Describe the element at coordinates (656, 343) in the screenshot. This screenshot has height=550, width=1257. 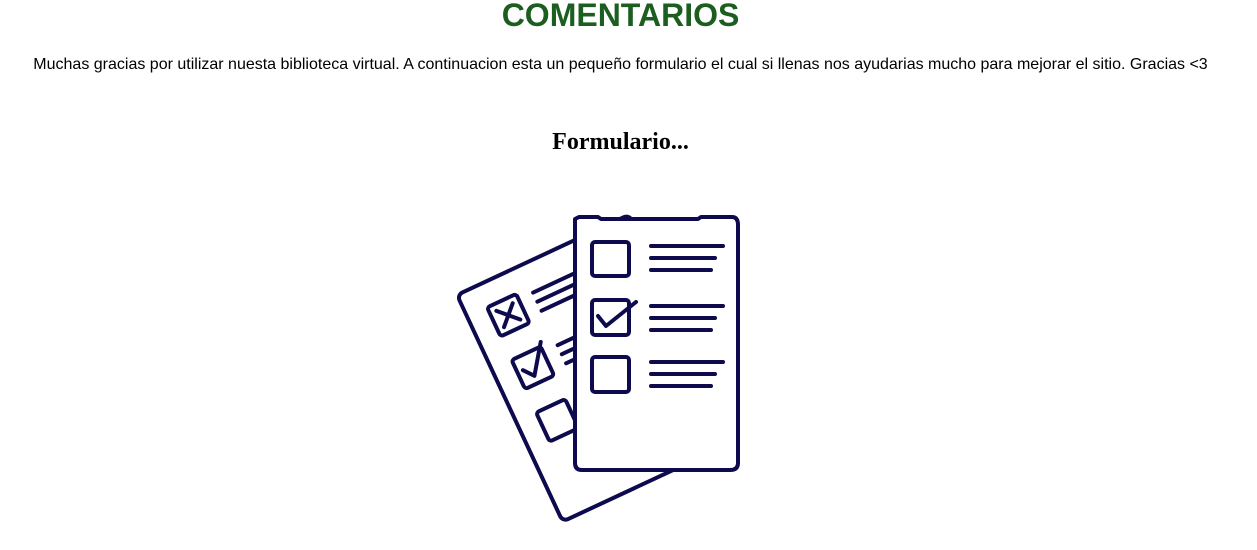
I see `front-sheet` at that location.